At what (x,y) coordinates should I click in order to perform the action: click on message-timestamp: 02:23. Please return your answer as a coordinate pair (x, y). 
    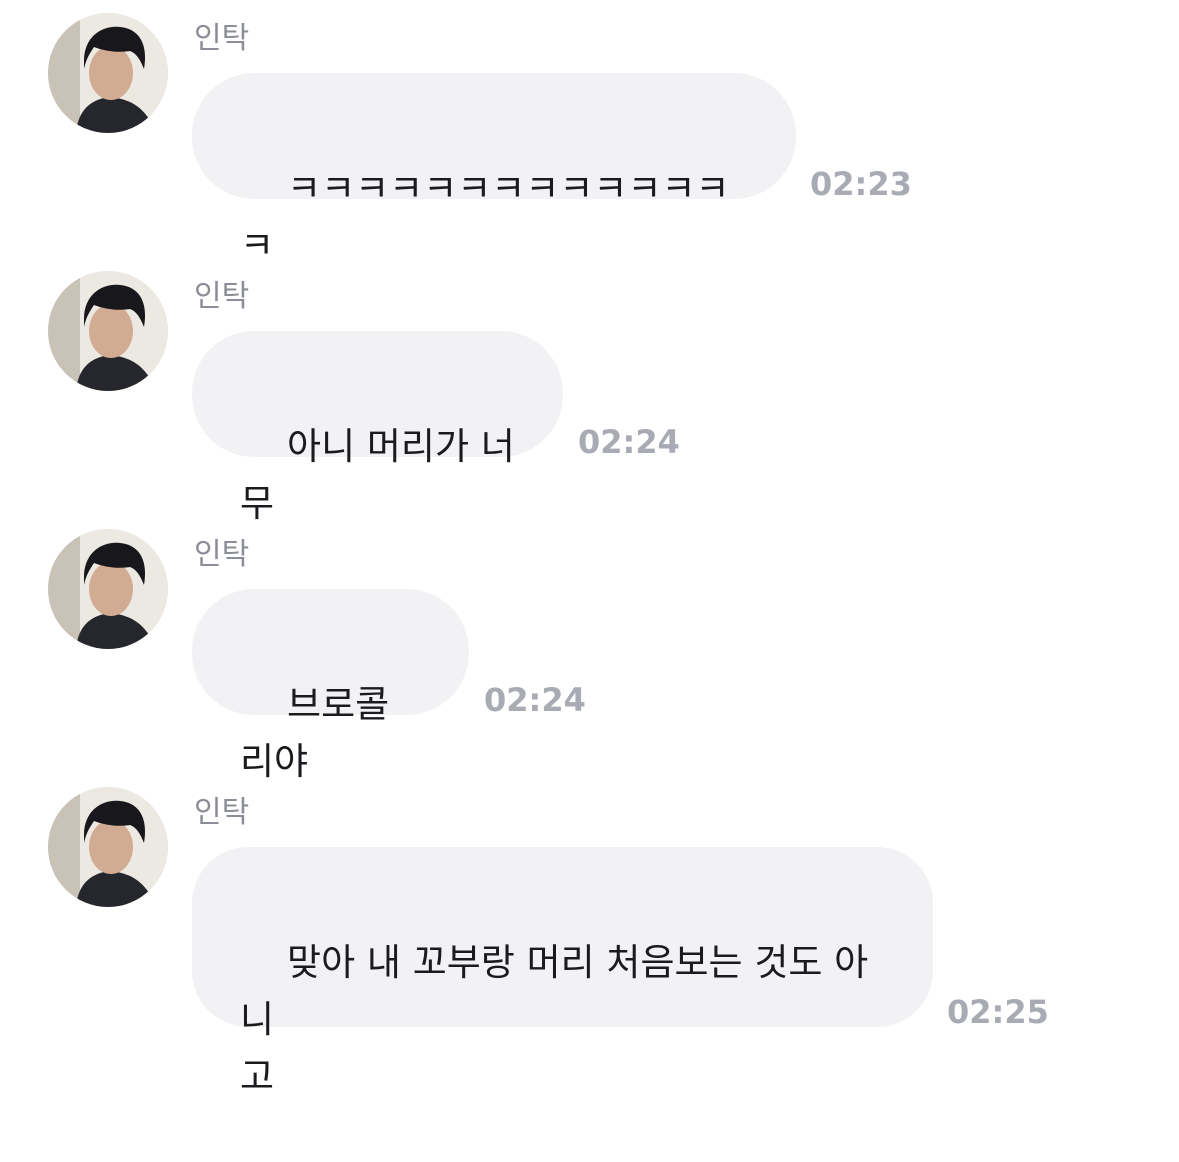
    Looking at the image, I should click on (861, 184).